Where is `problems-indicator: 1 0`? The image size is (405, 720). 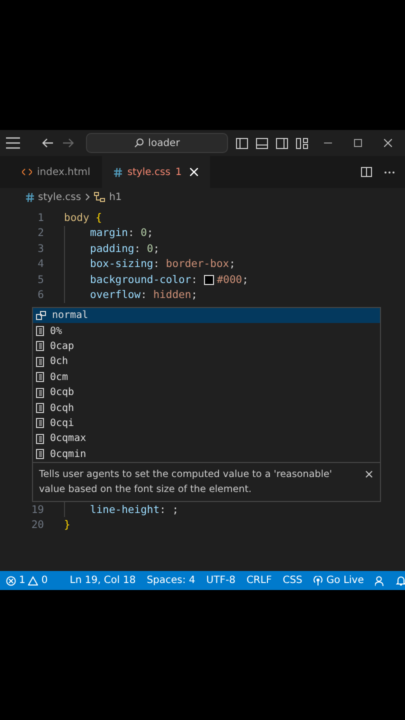
problems-indicator: 1 0 is located at coordinates (27, 580).